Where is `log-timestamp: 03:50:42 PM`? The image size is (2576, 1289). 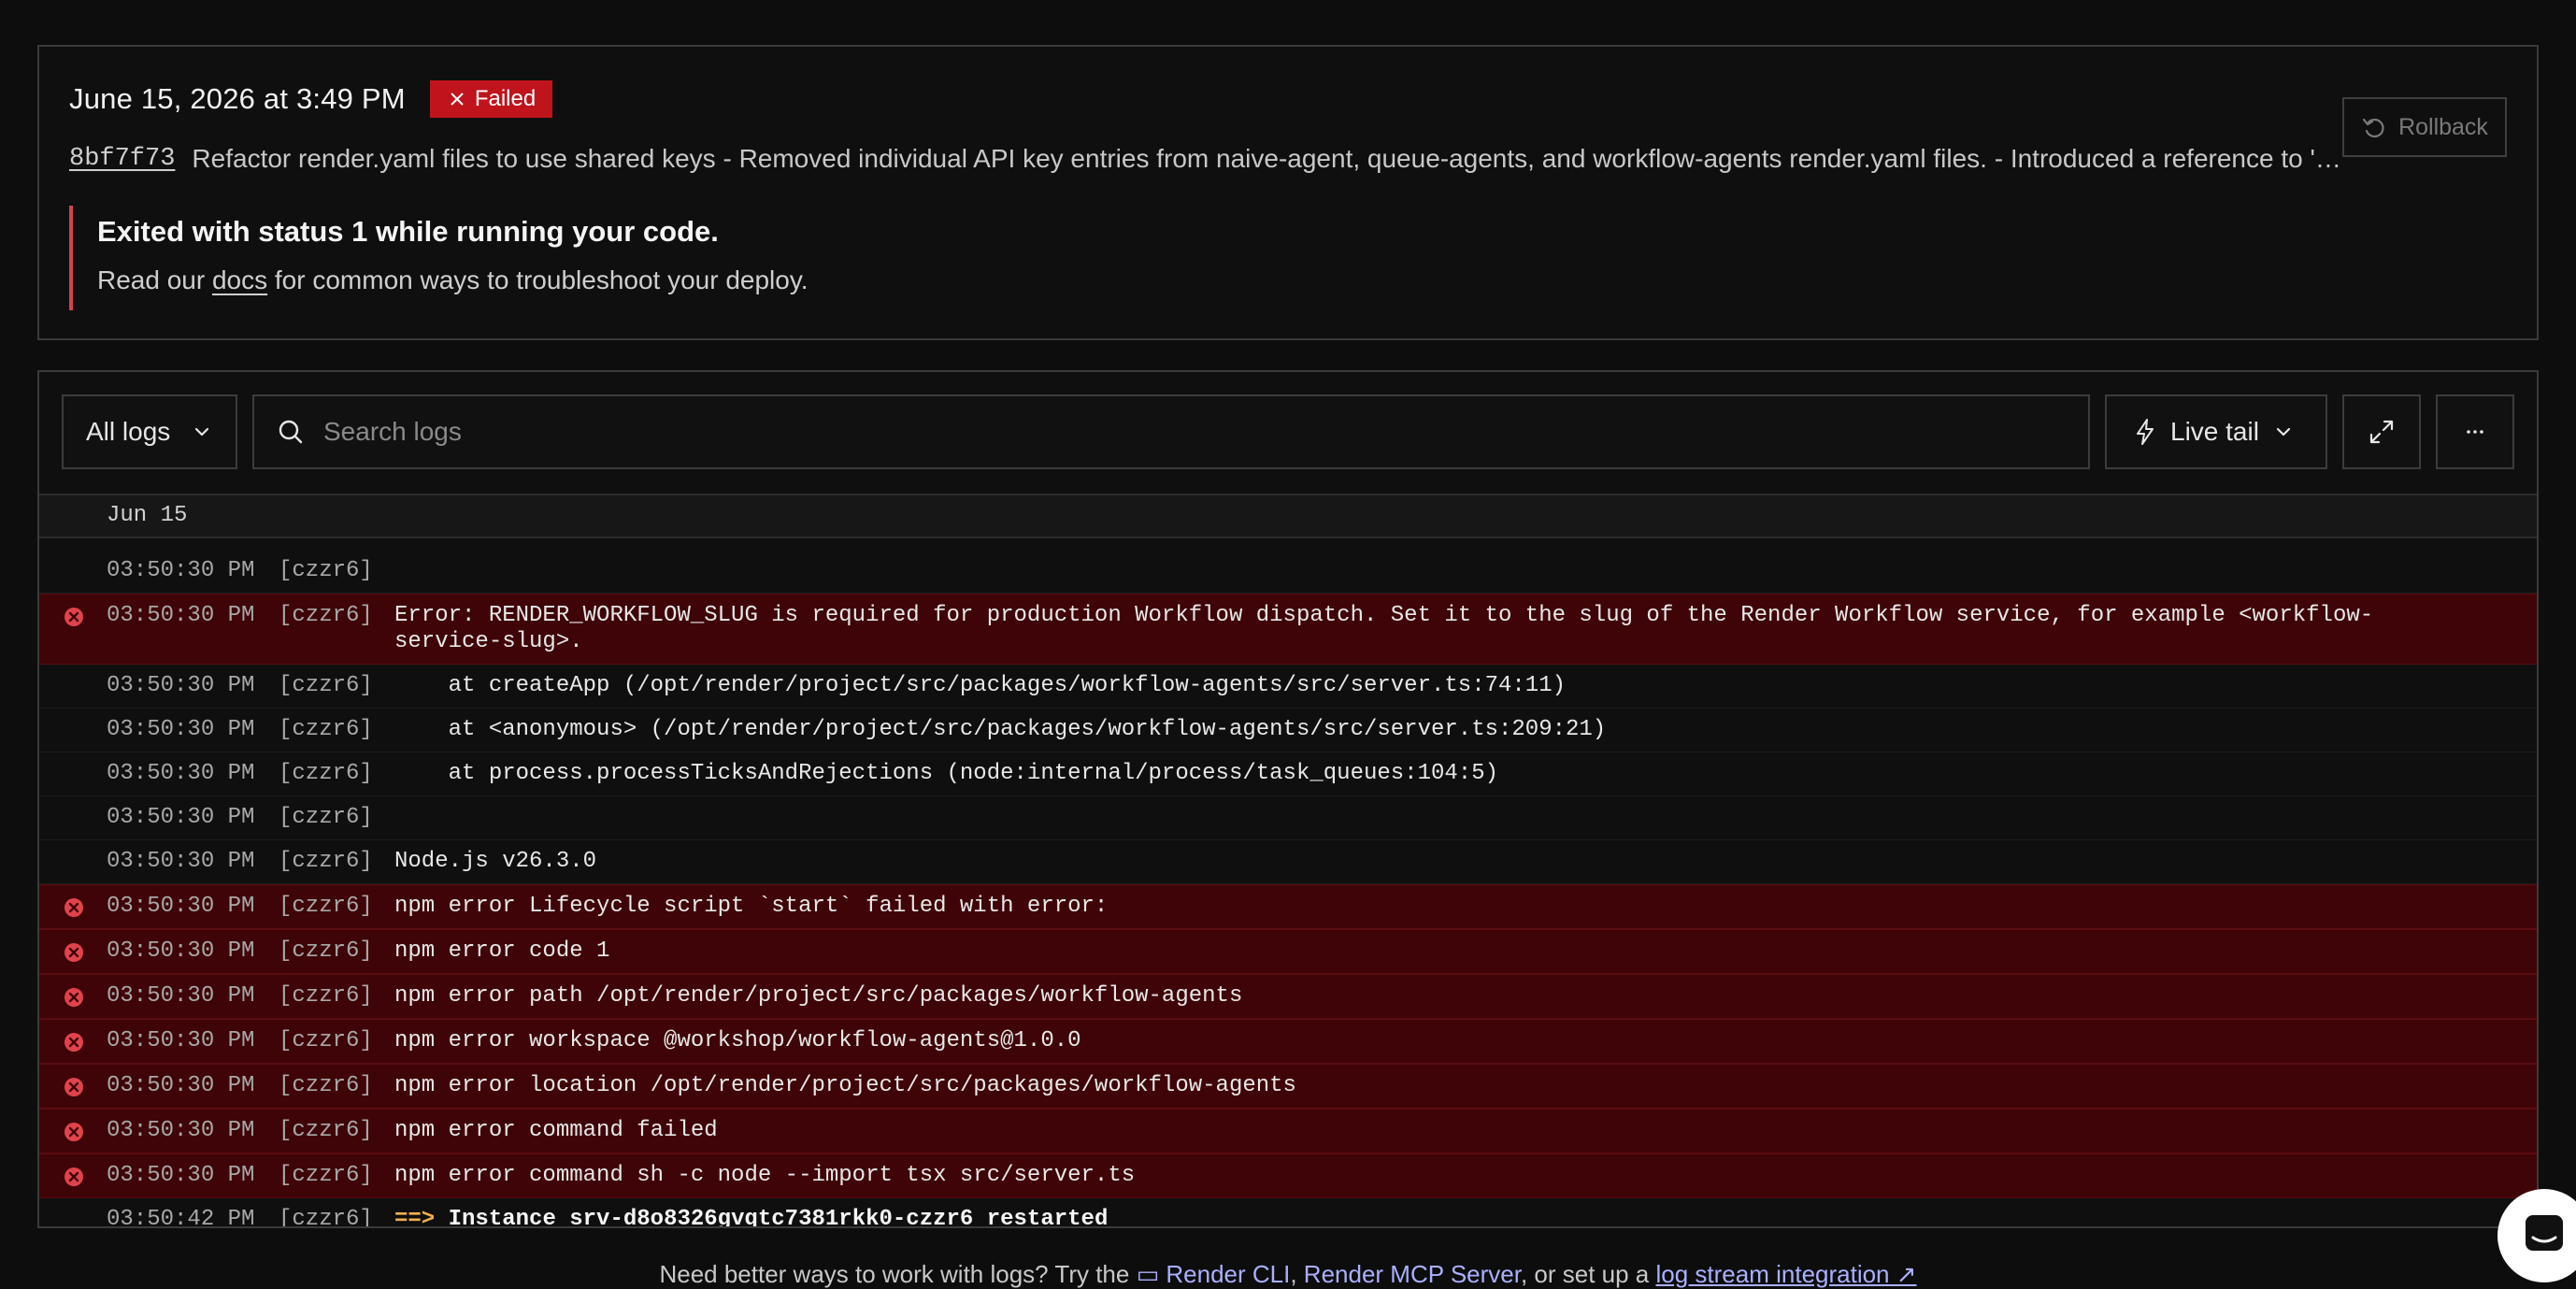 log-timestamp: 03:50:42 PM is located at coordinates (181, 1217).